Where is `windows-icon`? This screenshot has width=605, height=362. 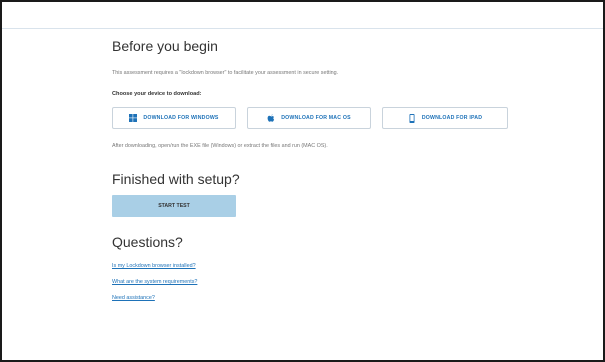 windows-icon is located at coordinates (133, 118).